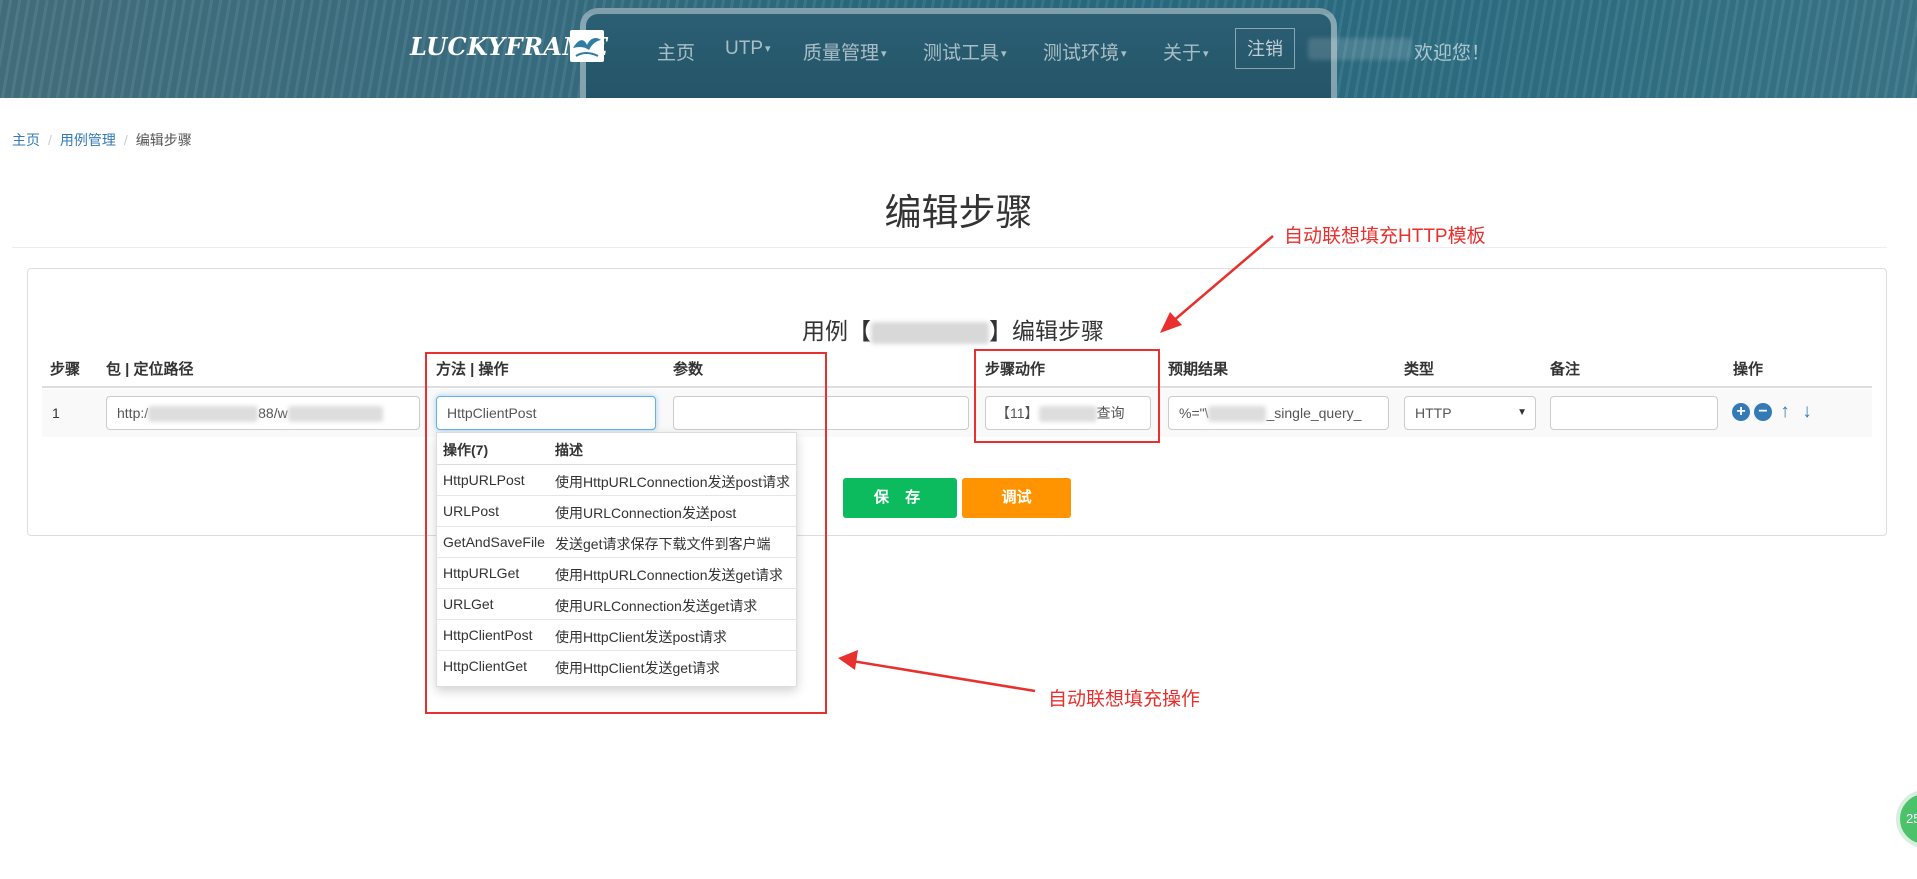  What do you see at coordinates (943, 676) in the screenshot?
I see `arrow-operation-line` at bounding box center [943, 676].